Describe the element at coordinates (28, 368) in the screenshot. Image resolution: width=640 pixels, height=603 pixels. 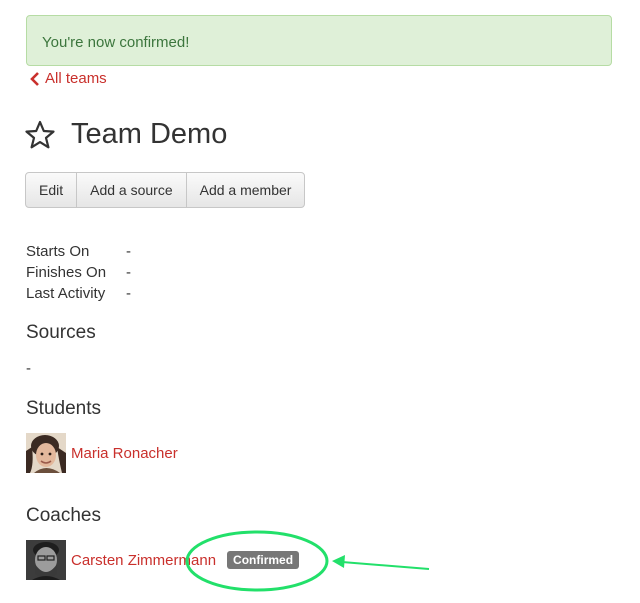
I see `sources-empty-value: -` at that location.